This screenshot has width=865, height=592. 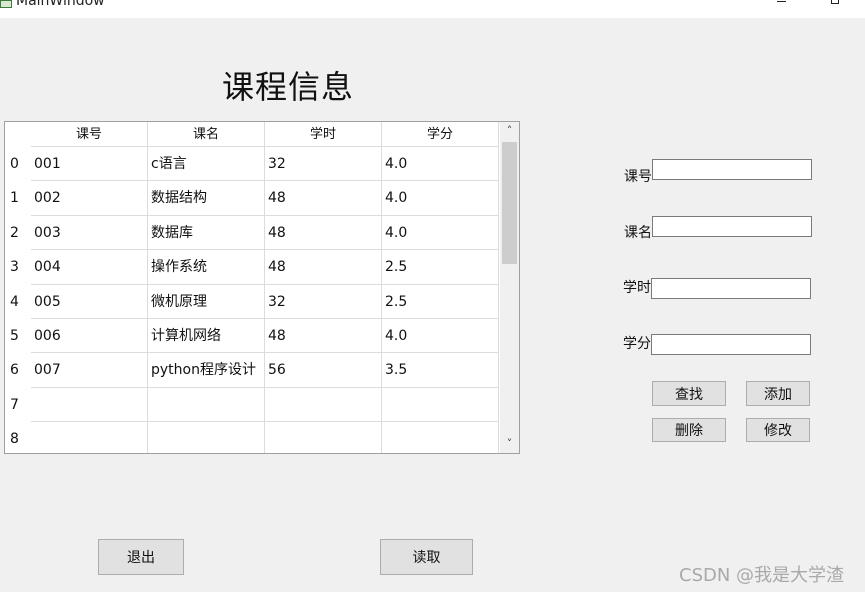 What do you see at coordinates (18, 233) in the screenshot?
I see `row-header: 2` at bounding box center [18, 233].